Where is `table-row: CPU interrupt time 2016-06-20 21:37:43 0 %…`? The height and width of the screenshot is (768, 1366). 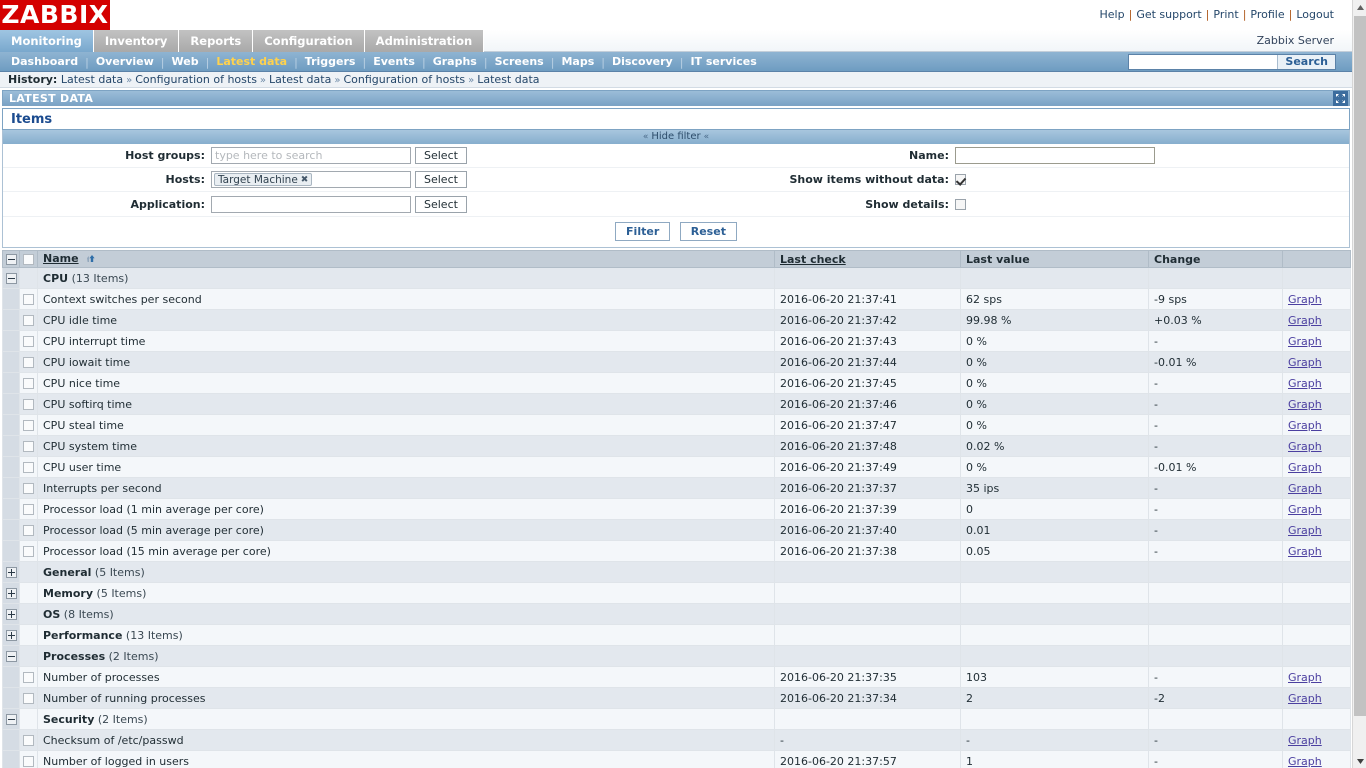
table-row: CPU interrupt time 2016-06-20 21:37:43 0 %… is located at coordinates (676, 341).